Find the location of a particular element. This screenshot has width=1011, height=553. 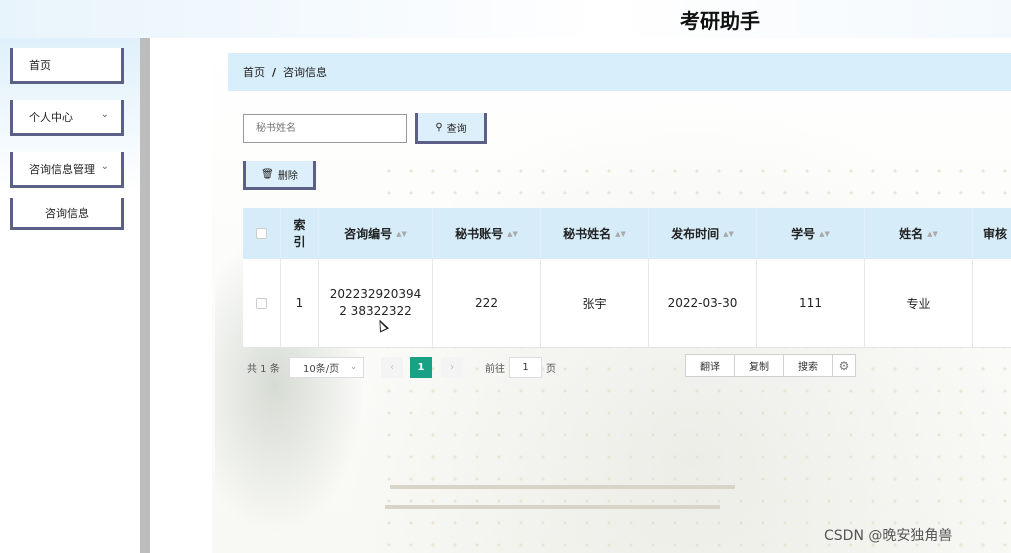

selection-toolbar: 翻译 复制 搜索 ⚙ is located at coordinates (770, 365).